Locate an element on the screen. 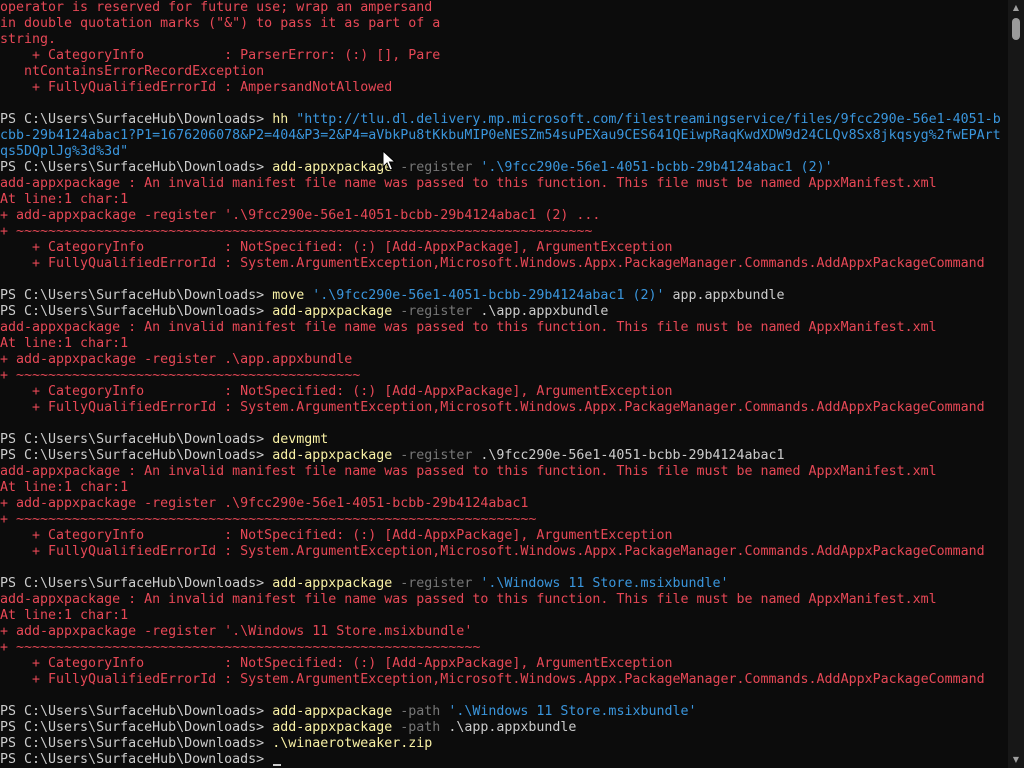  text-error: string. is located at coordinates (28, 39).